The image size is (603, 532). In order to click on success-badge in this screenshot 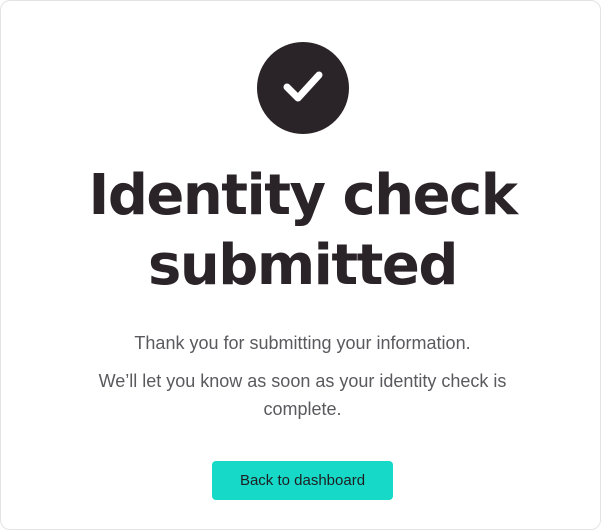, I will do `click(303, 88)`.